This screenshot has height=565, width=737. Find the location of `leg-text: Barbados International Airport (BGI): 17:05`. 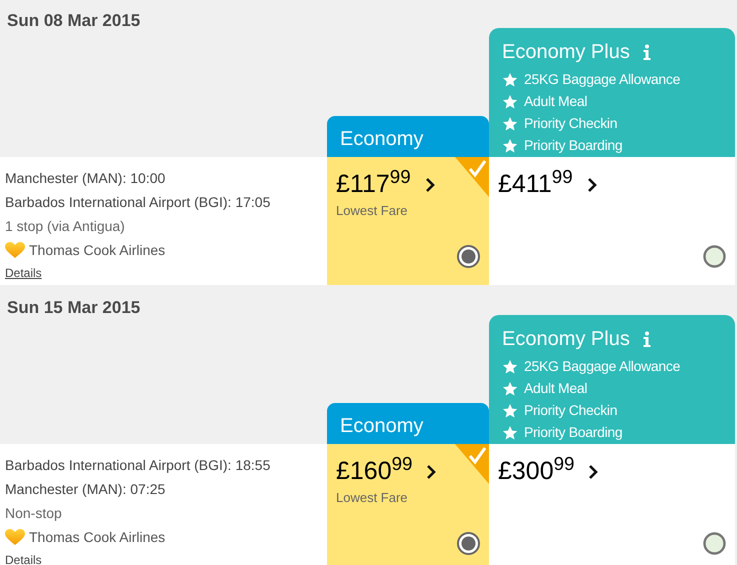

leg-text: Barbados International Airport (BGI): 17:05 is located at coordinates (138, 202).